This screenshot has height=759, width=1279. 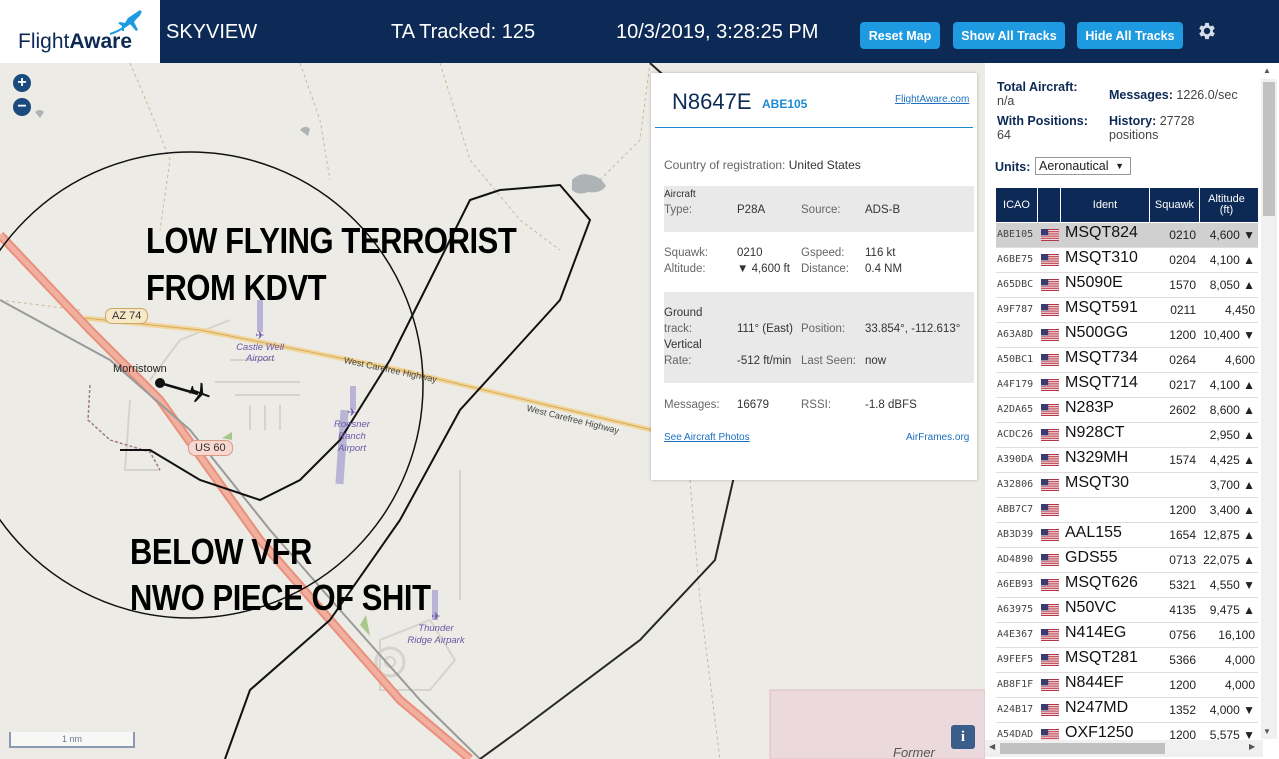 I want to click on airplane-icon, so click(x=200, y=393).